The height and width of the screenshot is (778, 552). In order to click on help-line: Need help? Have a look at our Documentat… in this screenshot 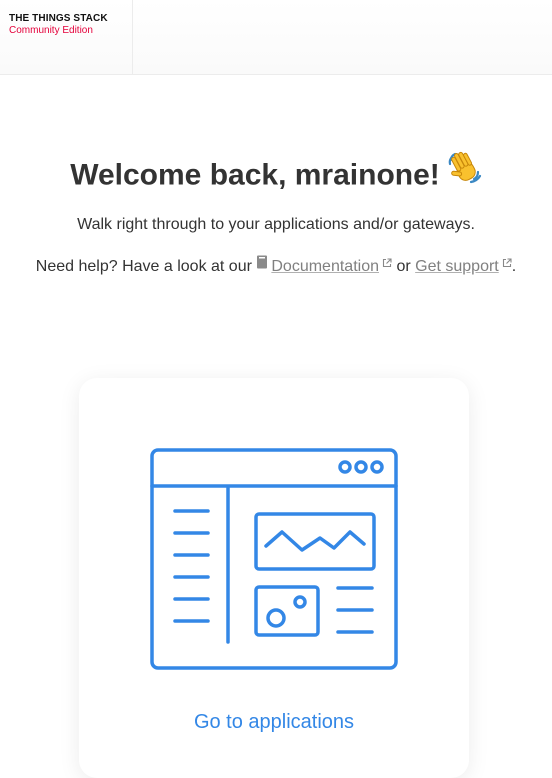, I will do `click(276, 265)`.